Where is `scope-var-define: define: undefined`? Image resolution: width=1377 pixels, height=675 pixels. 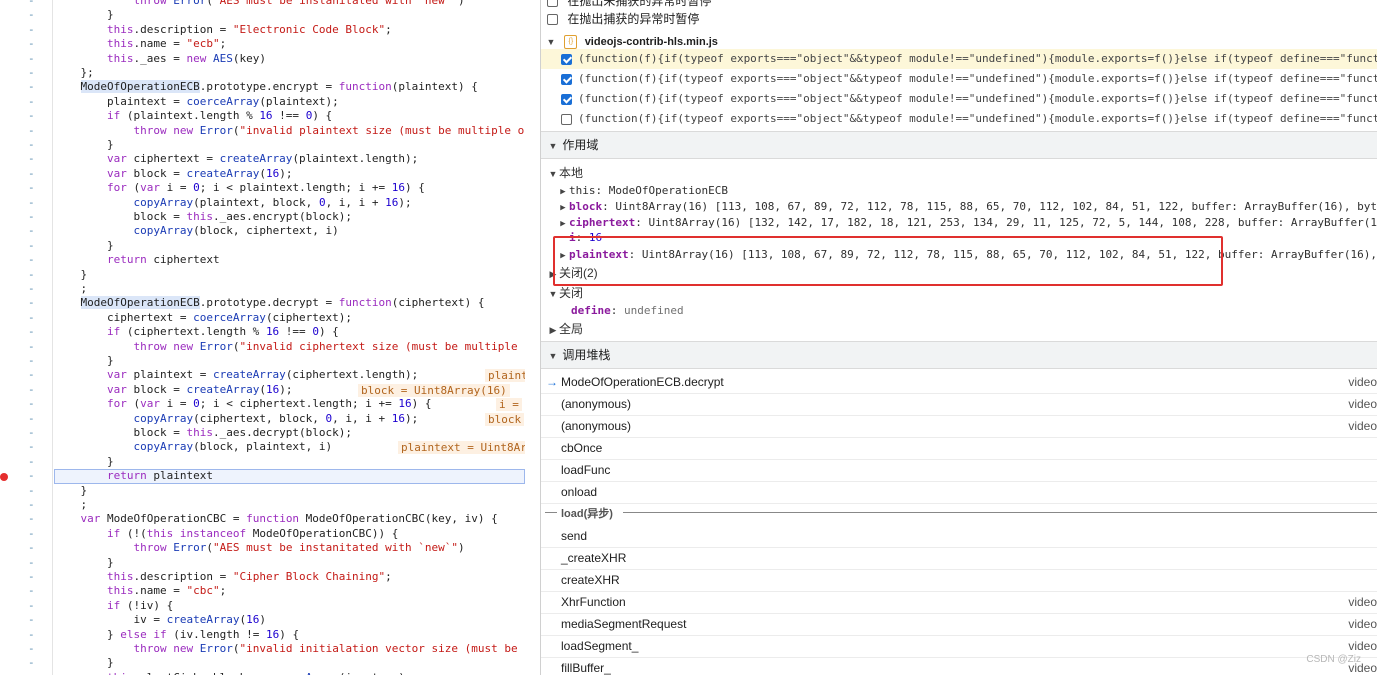 scope-var-define: define: undefined is located at coordinates (959, 311).